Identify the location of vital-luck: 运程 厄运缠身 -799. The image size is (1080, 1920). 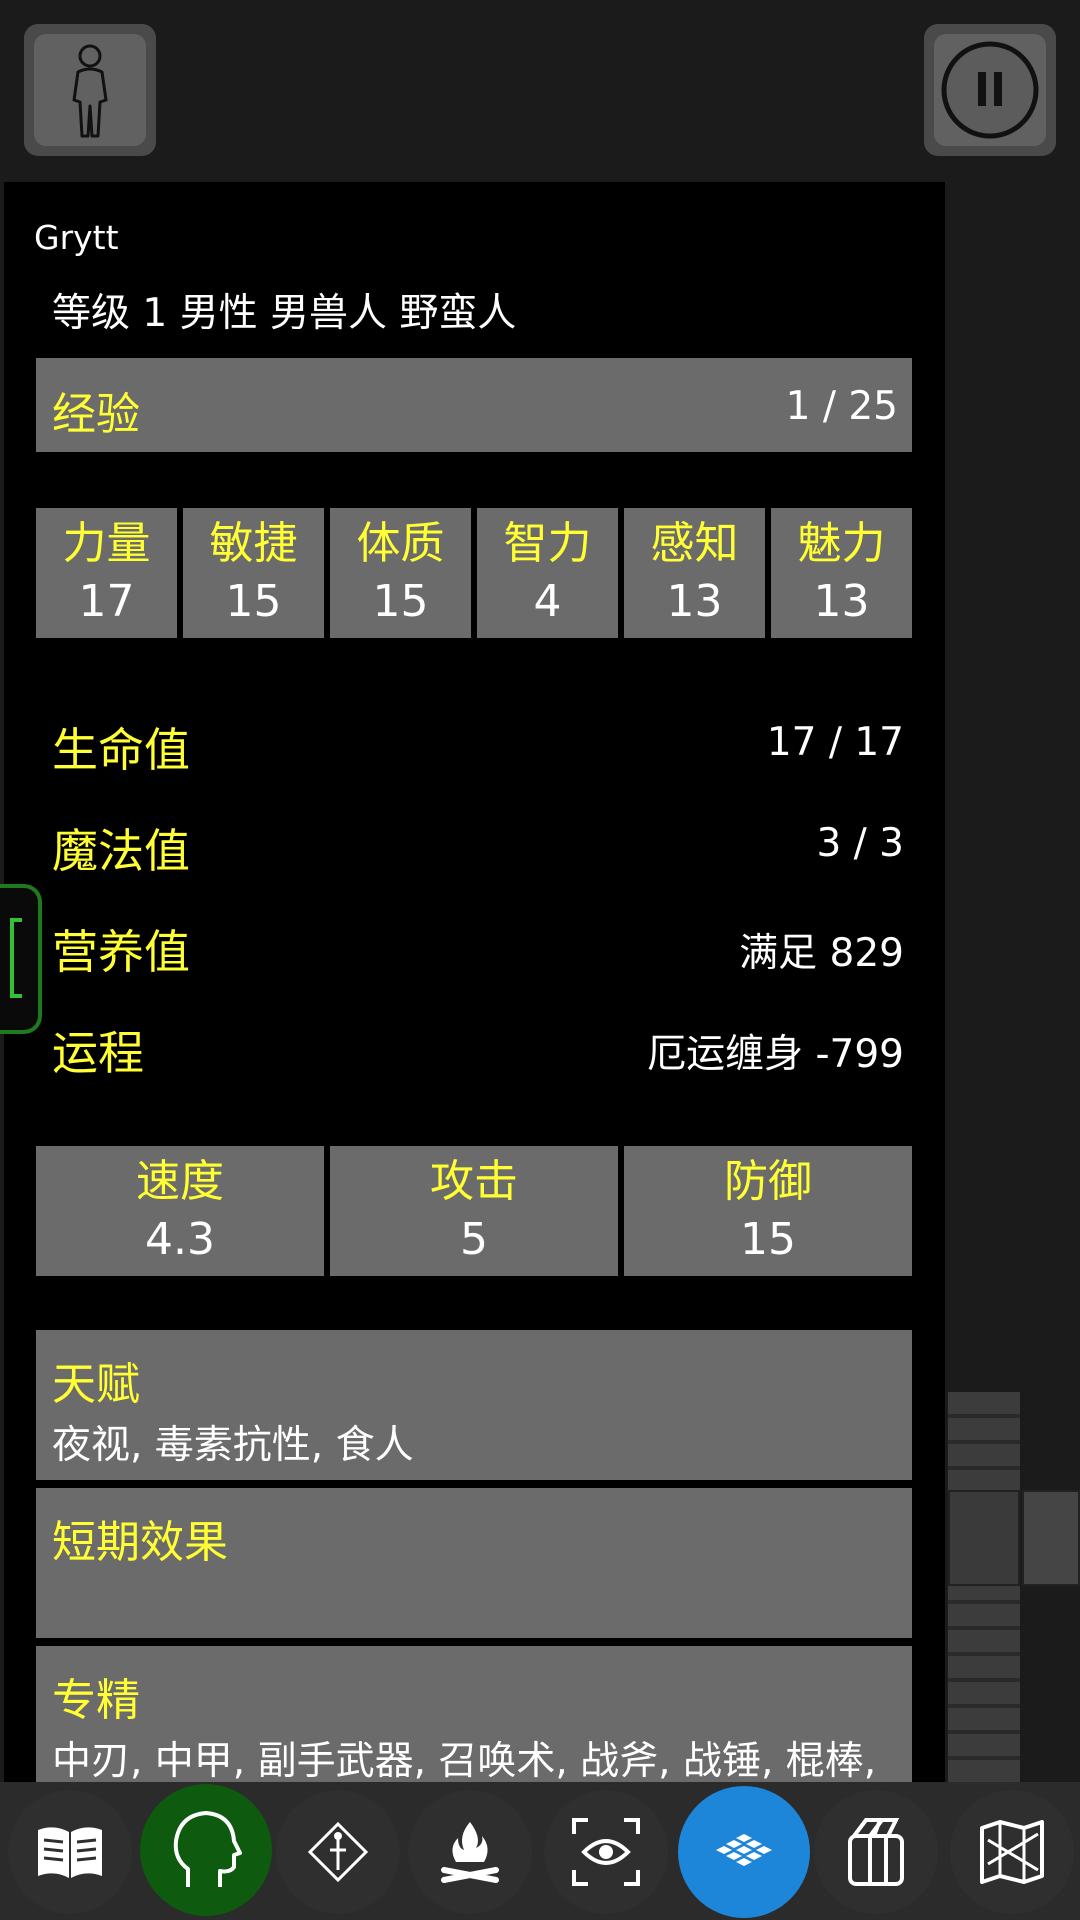
(478, 1048).